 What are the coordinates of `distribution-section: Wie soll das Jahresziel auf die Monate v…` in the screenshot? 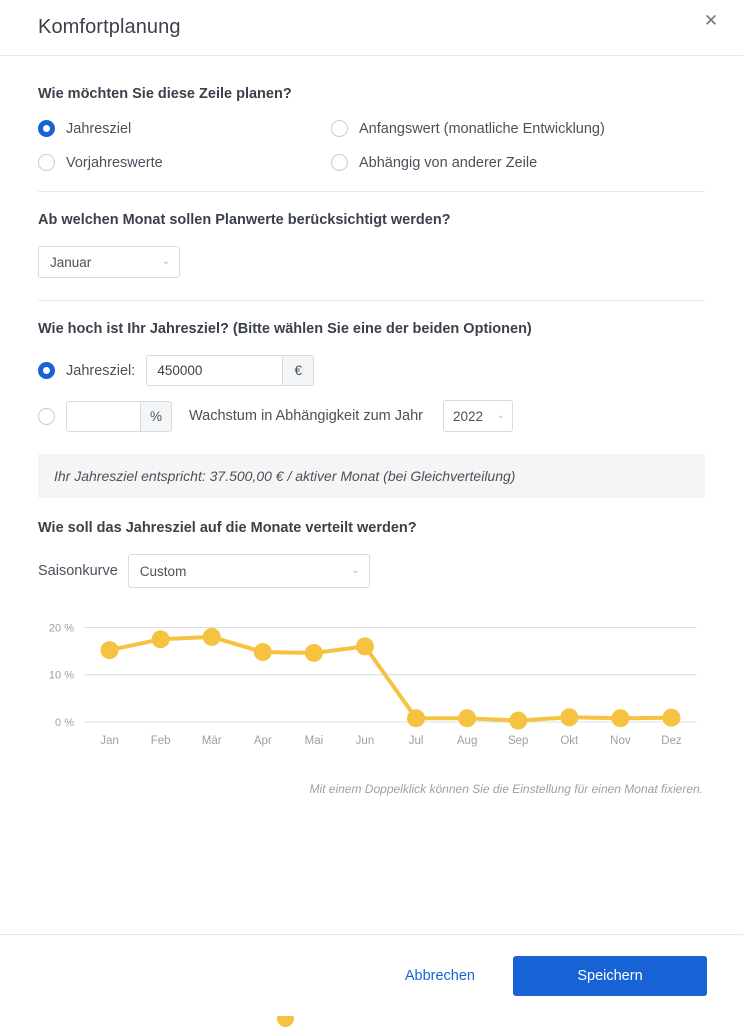 It's located at (371, 554).